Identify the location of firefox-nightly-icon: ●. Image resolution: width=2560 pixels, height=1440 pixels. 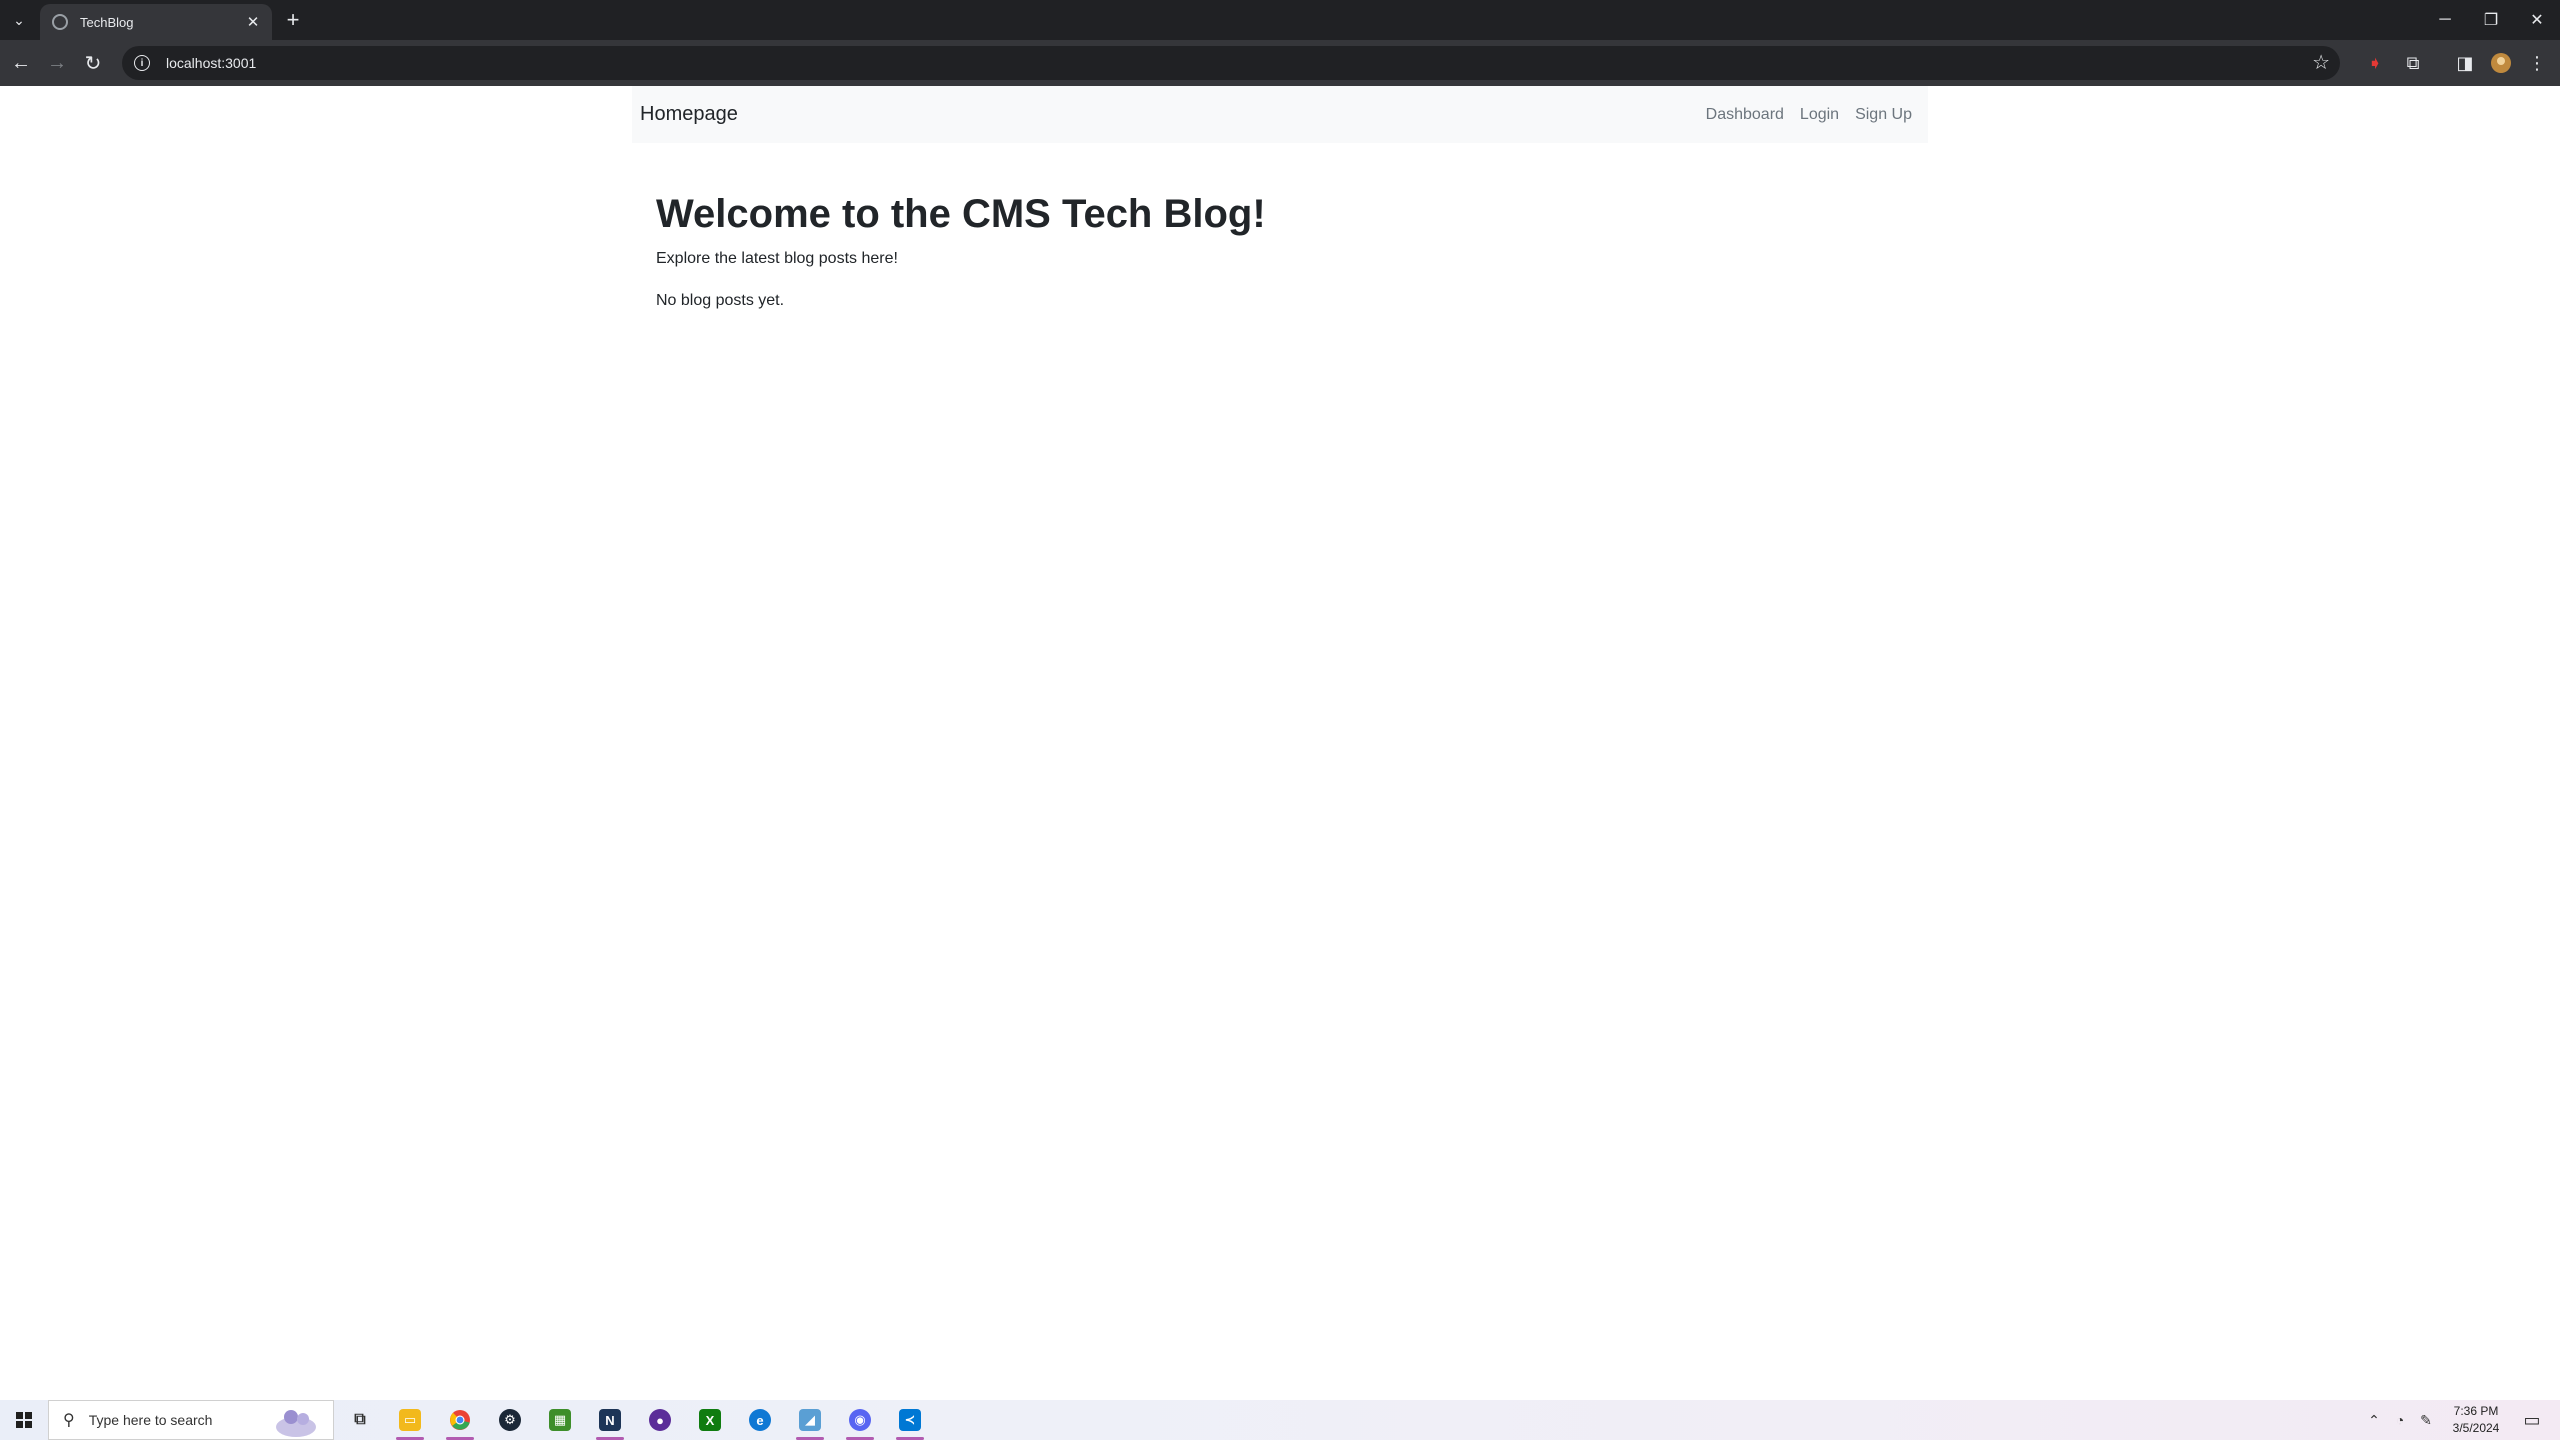
(660, 1420).